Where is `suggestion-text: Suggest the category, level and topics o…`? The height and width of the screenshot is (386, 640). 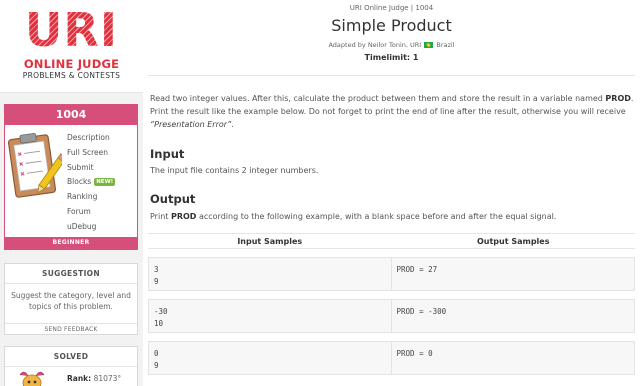
suggestion-text: Suggest the category, level and topics o… is located at coordinates (71, 301).